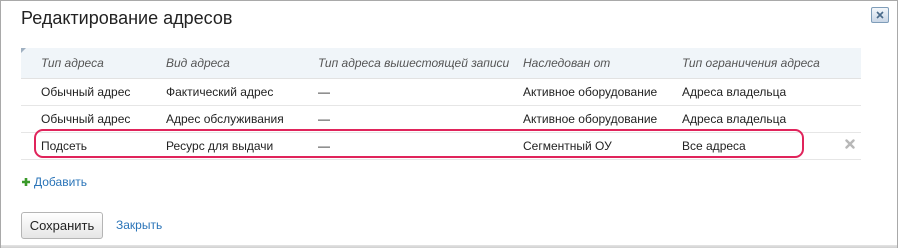  What do you see at coordinates (198, 63) in the screenshot?
I see `header-address-kind: Вид адреса` at bounding box center [198, 63].